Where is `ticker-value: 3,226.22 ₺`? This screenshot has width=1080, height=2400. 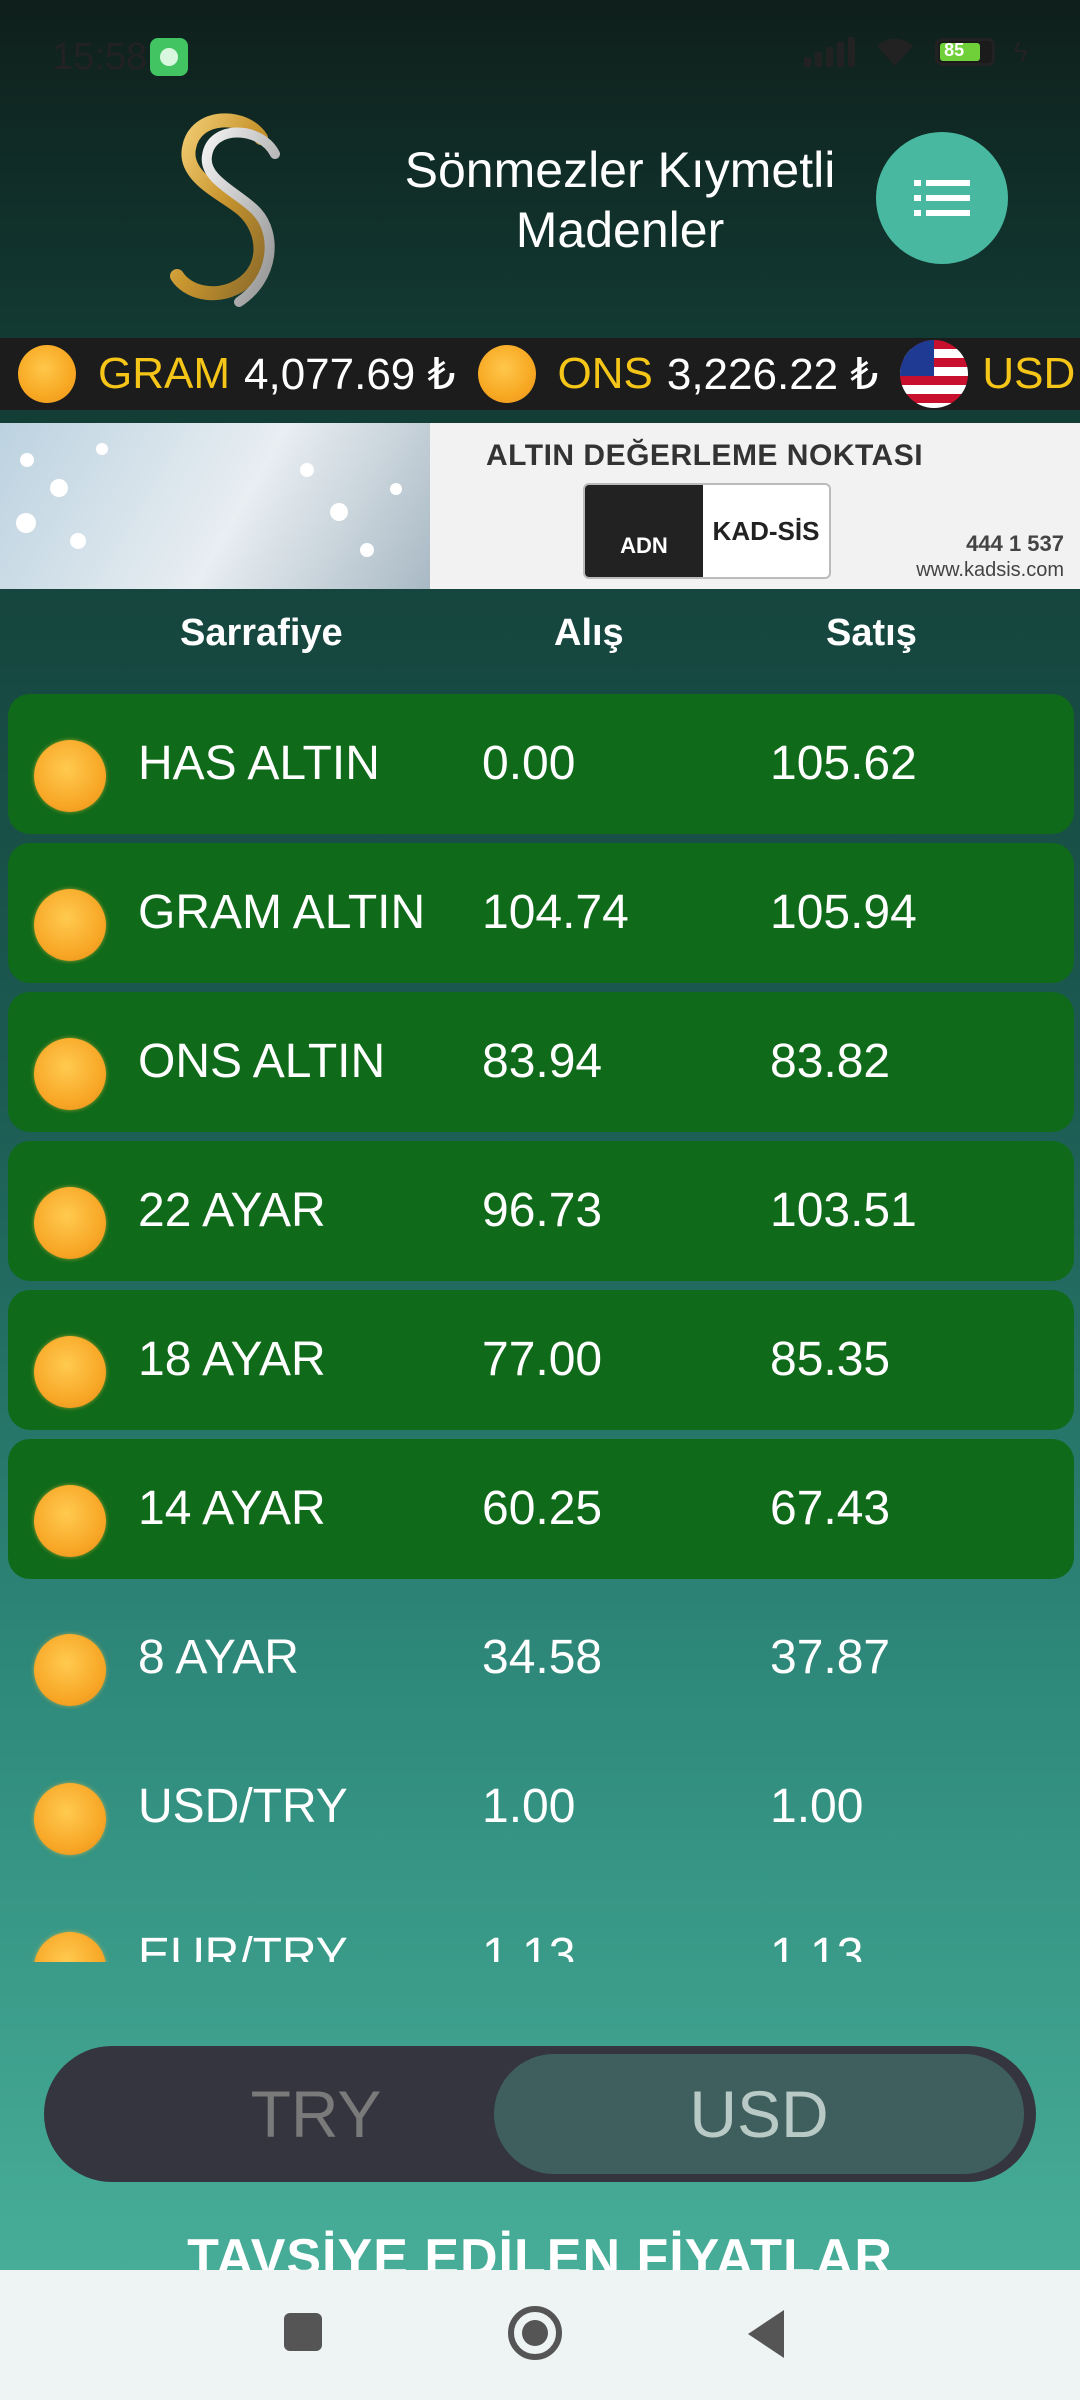
ticker-value: 3,226.22 ₺ is located at coordinates (772, 374).